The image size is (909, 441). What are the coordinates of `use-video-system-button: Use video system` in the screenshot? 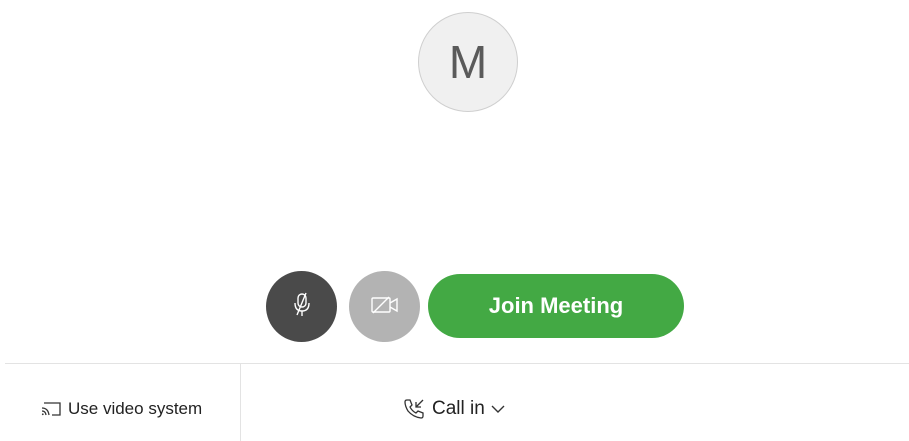 It's located at (121, 409).